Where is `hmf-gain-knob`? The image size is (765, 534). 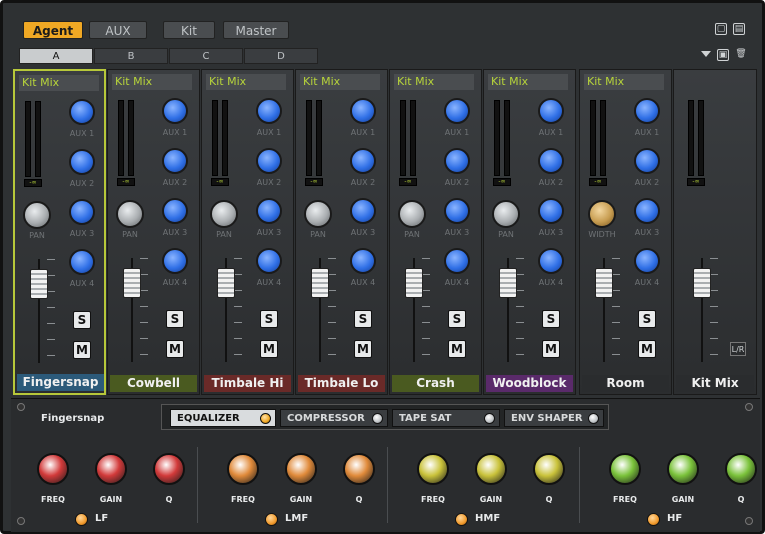 hmf-gain-knob is located at coordinates (491, 469).